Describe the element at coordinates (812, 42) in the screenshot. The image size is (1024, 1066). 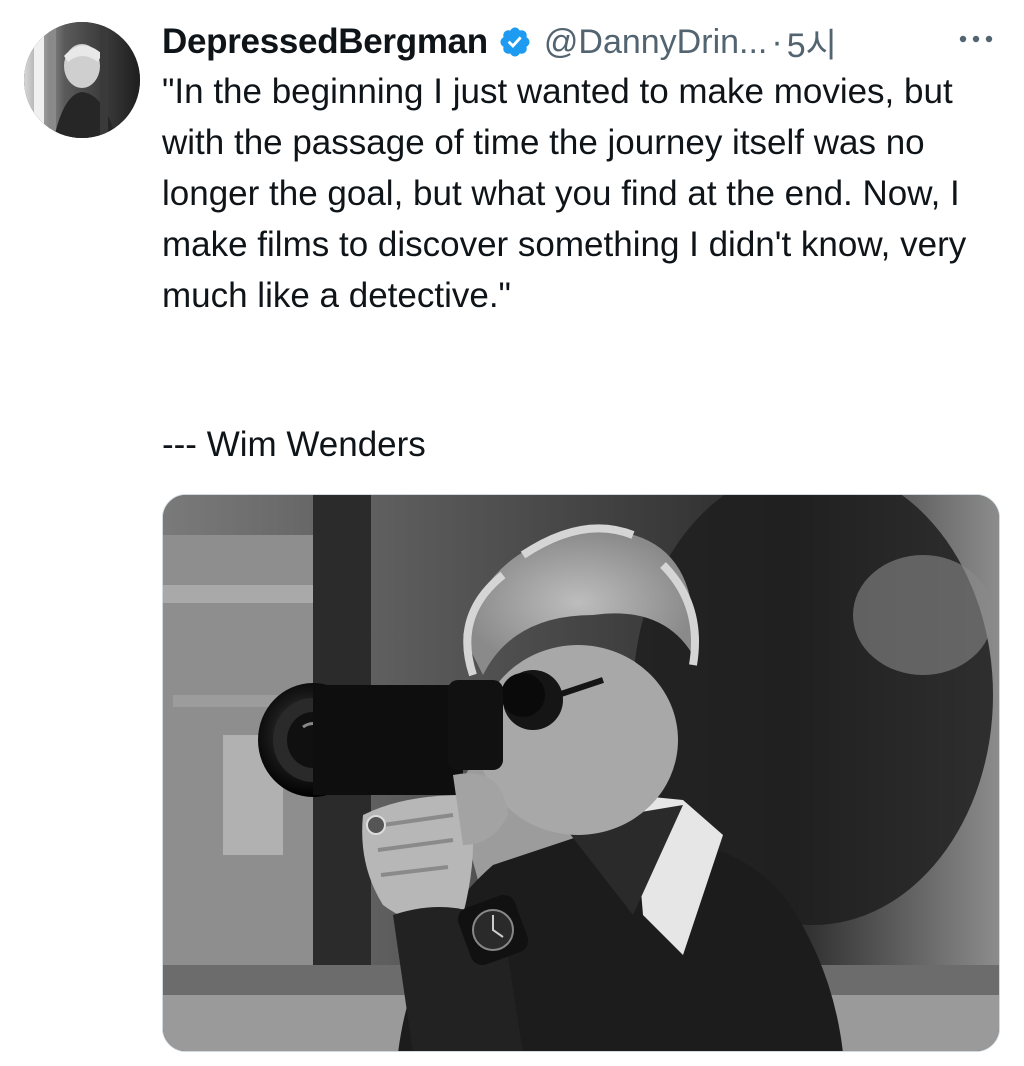
I see `tweet-timestamp: 5시` at that location.